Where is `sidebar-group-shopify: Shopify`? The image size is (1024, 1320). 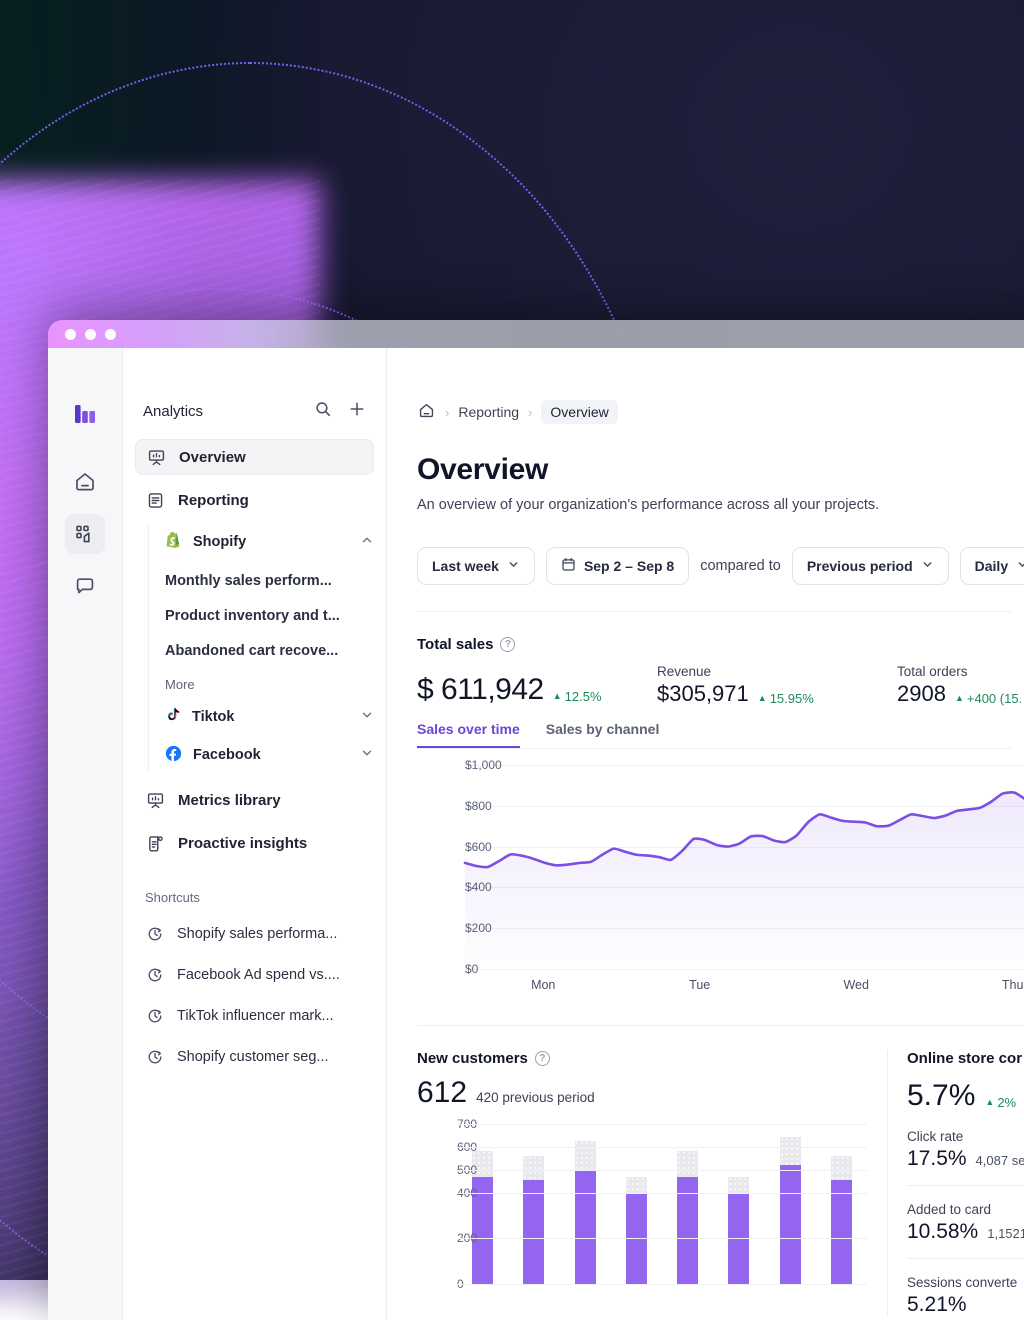 sidebar-group-shopify: Shopify is located at coordinates (269, 542).